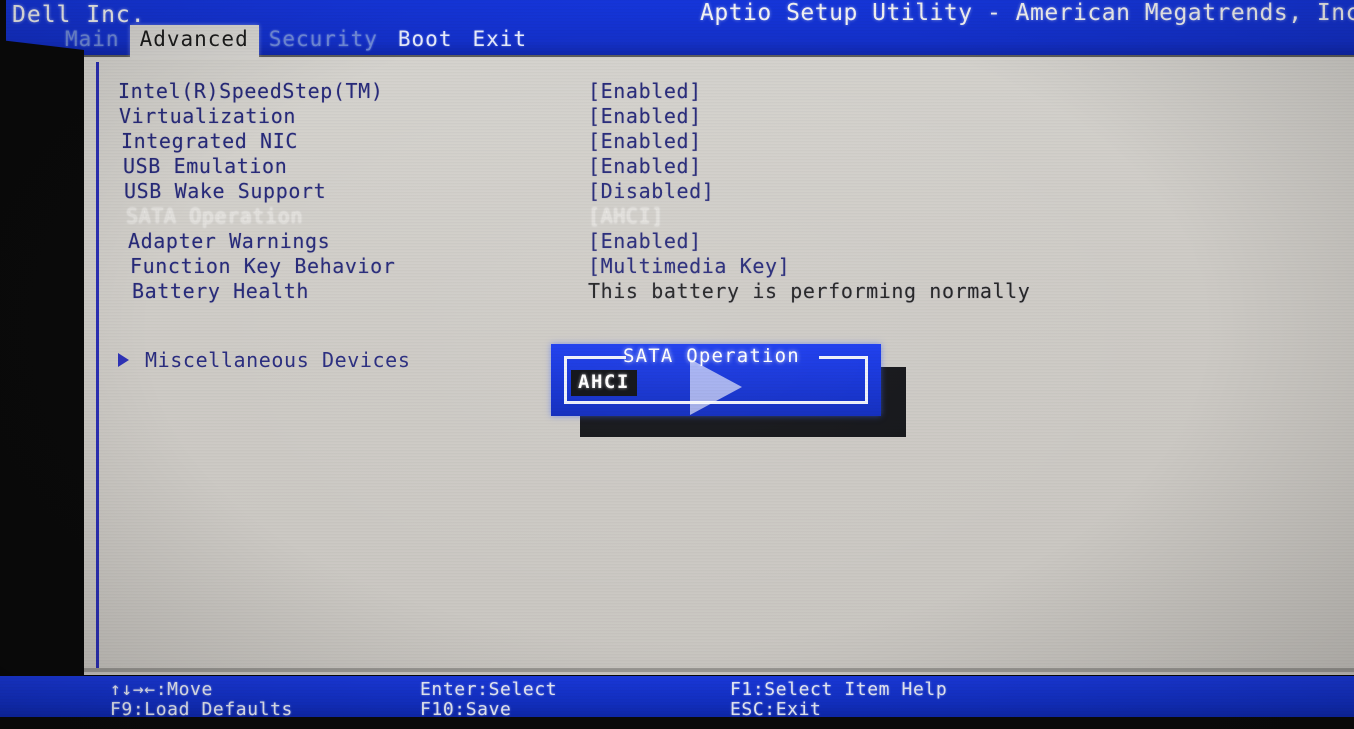 The height and width of the screenshot is (729, 1354). Describe the element at coordinates (194, 41) in the screenshot. I see `tab-advanced: Advanced` at that location.